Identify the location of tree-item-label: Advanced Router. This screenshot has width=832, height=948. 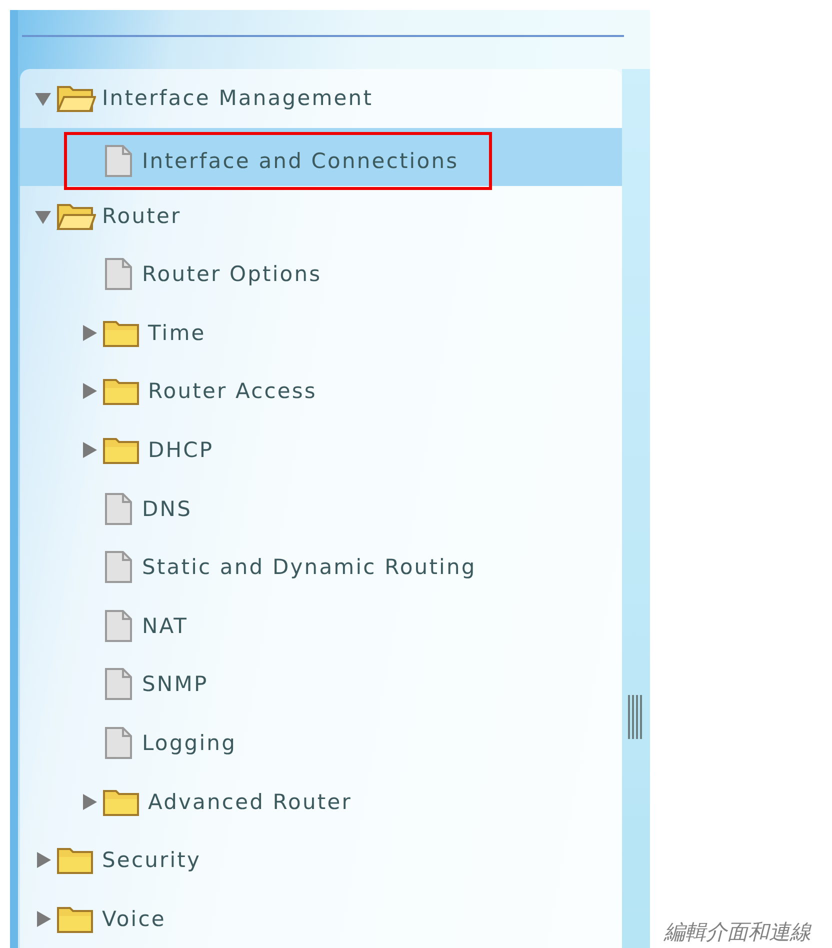
(250, 802).